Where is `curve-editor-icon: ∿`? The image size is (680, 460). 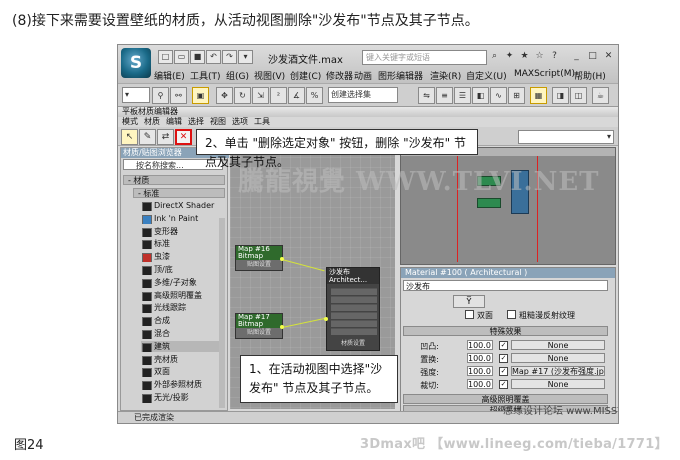 curve-editor-icon: ∿ is located at coordinates (498, 95).